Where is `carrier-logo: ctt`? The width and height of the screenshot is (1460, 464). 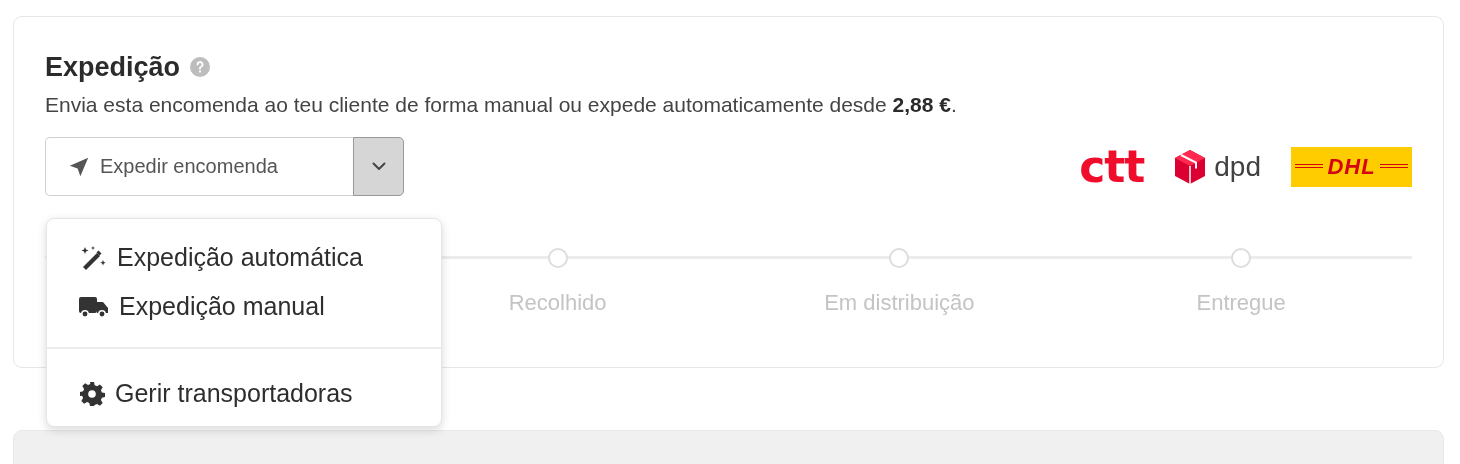
carrier-logo: ctt is located at coordinates (1112, 166).